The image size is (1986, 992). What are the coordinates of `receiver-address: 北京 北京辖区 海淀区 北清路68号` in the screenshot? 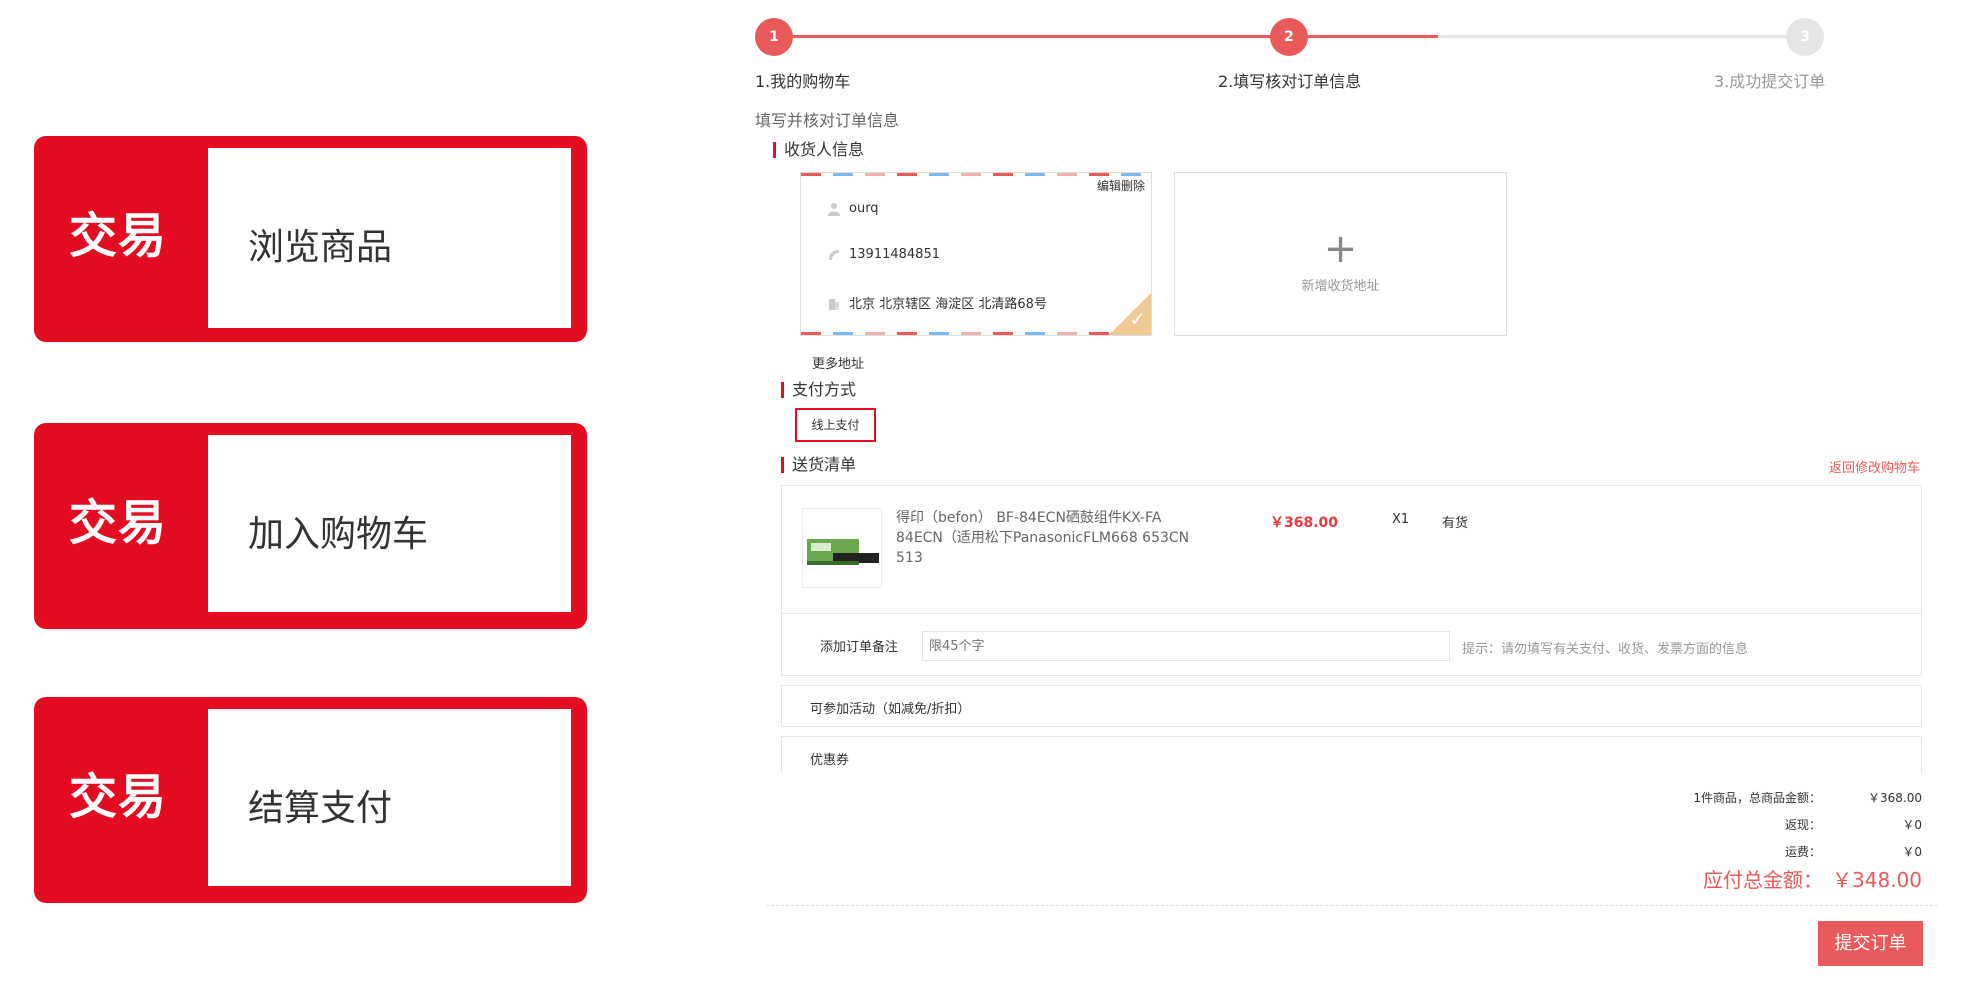 It's located at (948, 304).